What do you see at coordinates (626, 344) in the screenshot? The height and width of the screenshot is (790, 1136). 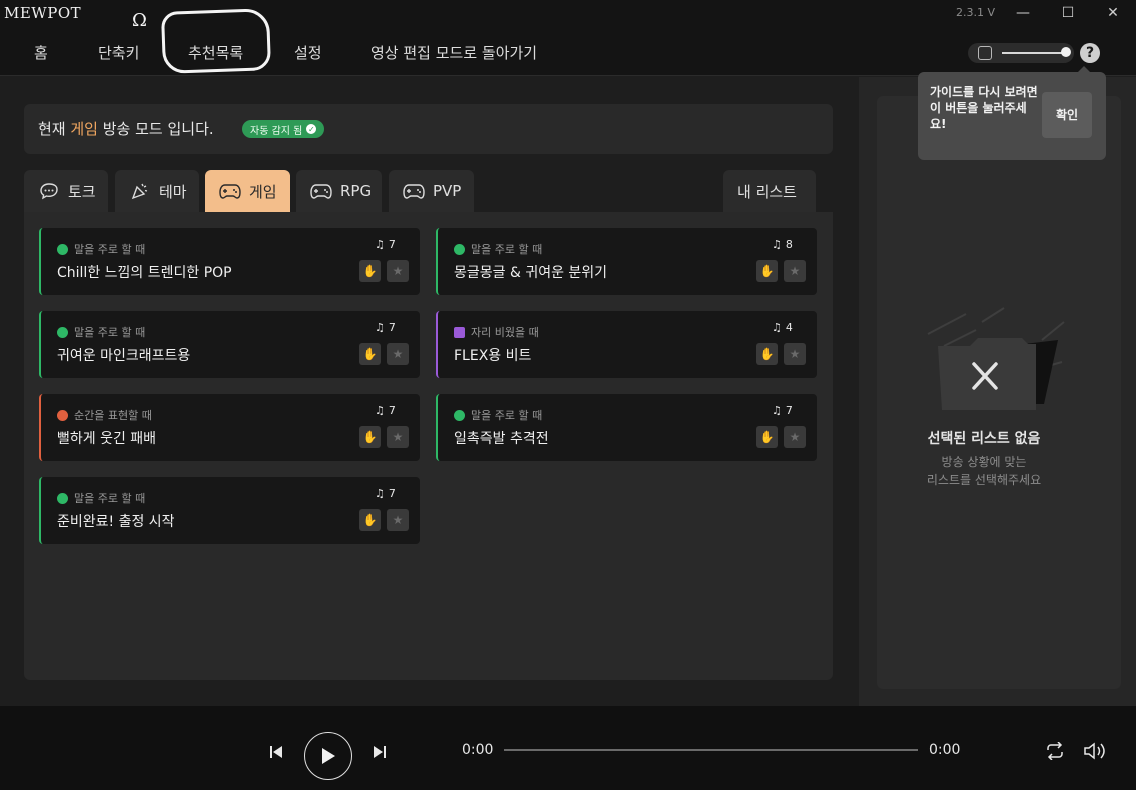 I see `playlist-card: 자리 비웠을 때 FLEX용 비트 ♫ 4 ✋ ★` at bounding box center [626, 344].